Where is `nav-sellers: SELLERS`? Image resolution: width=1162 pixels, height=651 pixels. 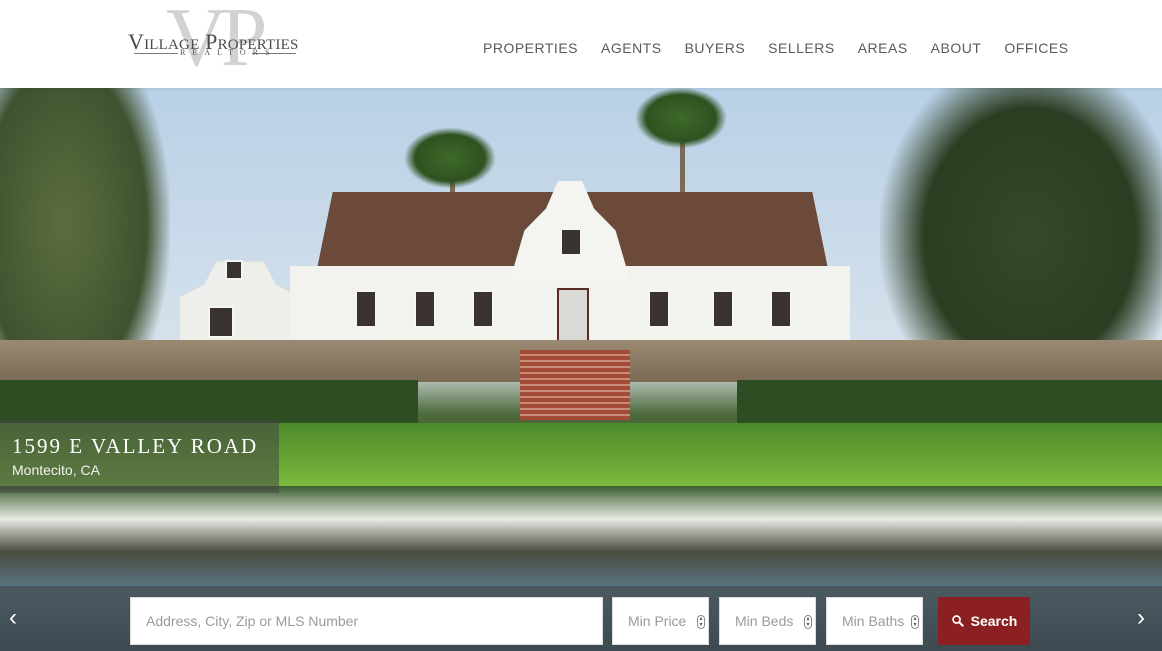
nav-sellers: SELLERS is located at coordinates (801, 48).